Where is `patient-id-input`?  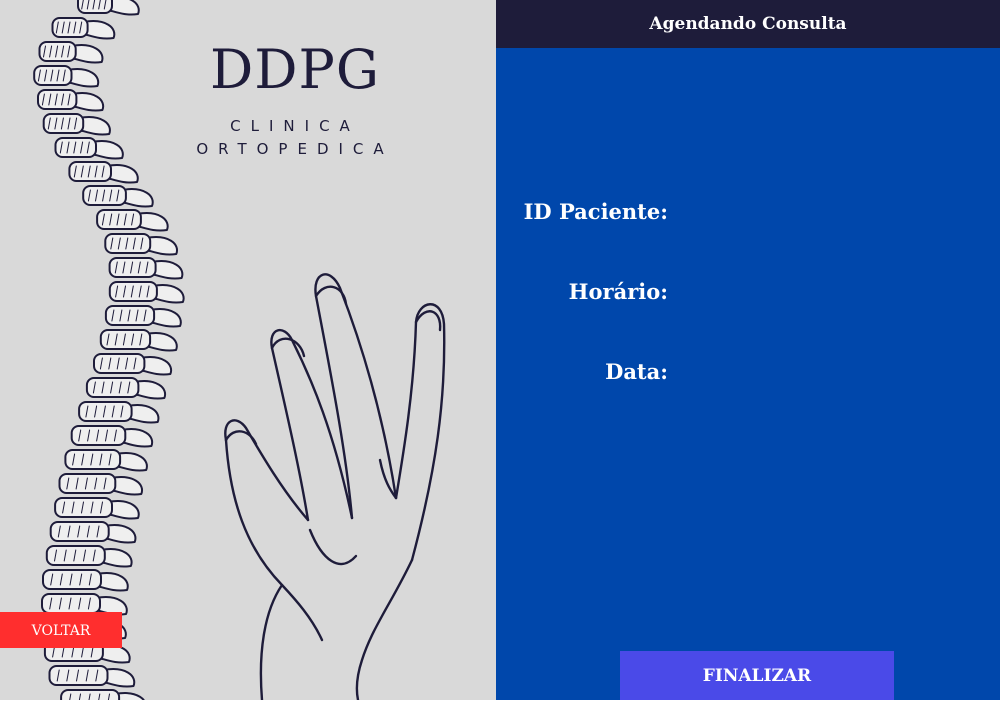
patient-id-input is located at coordinates (827, 214).